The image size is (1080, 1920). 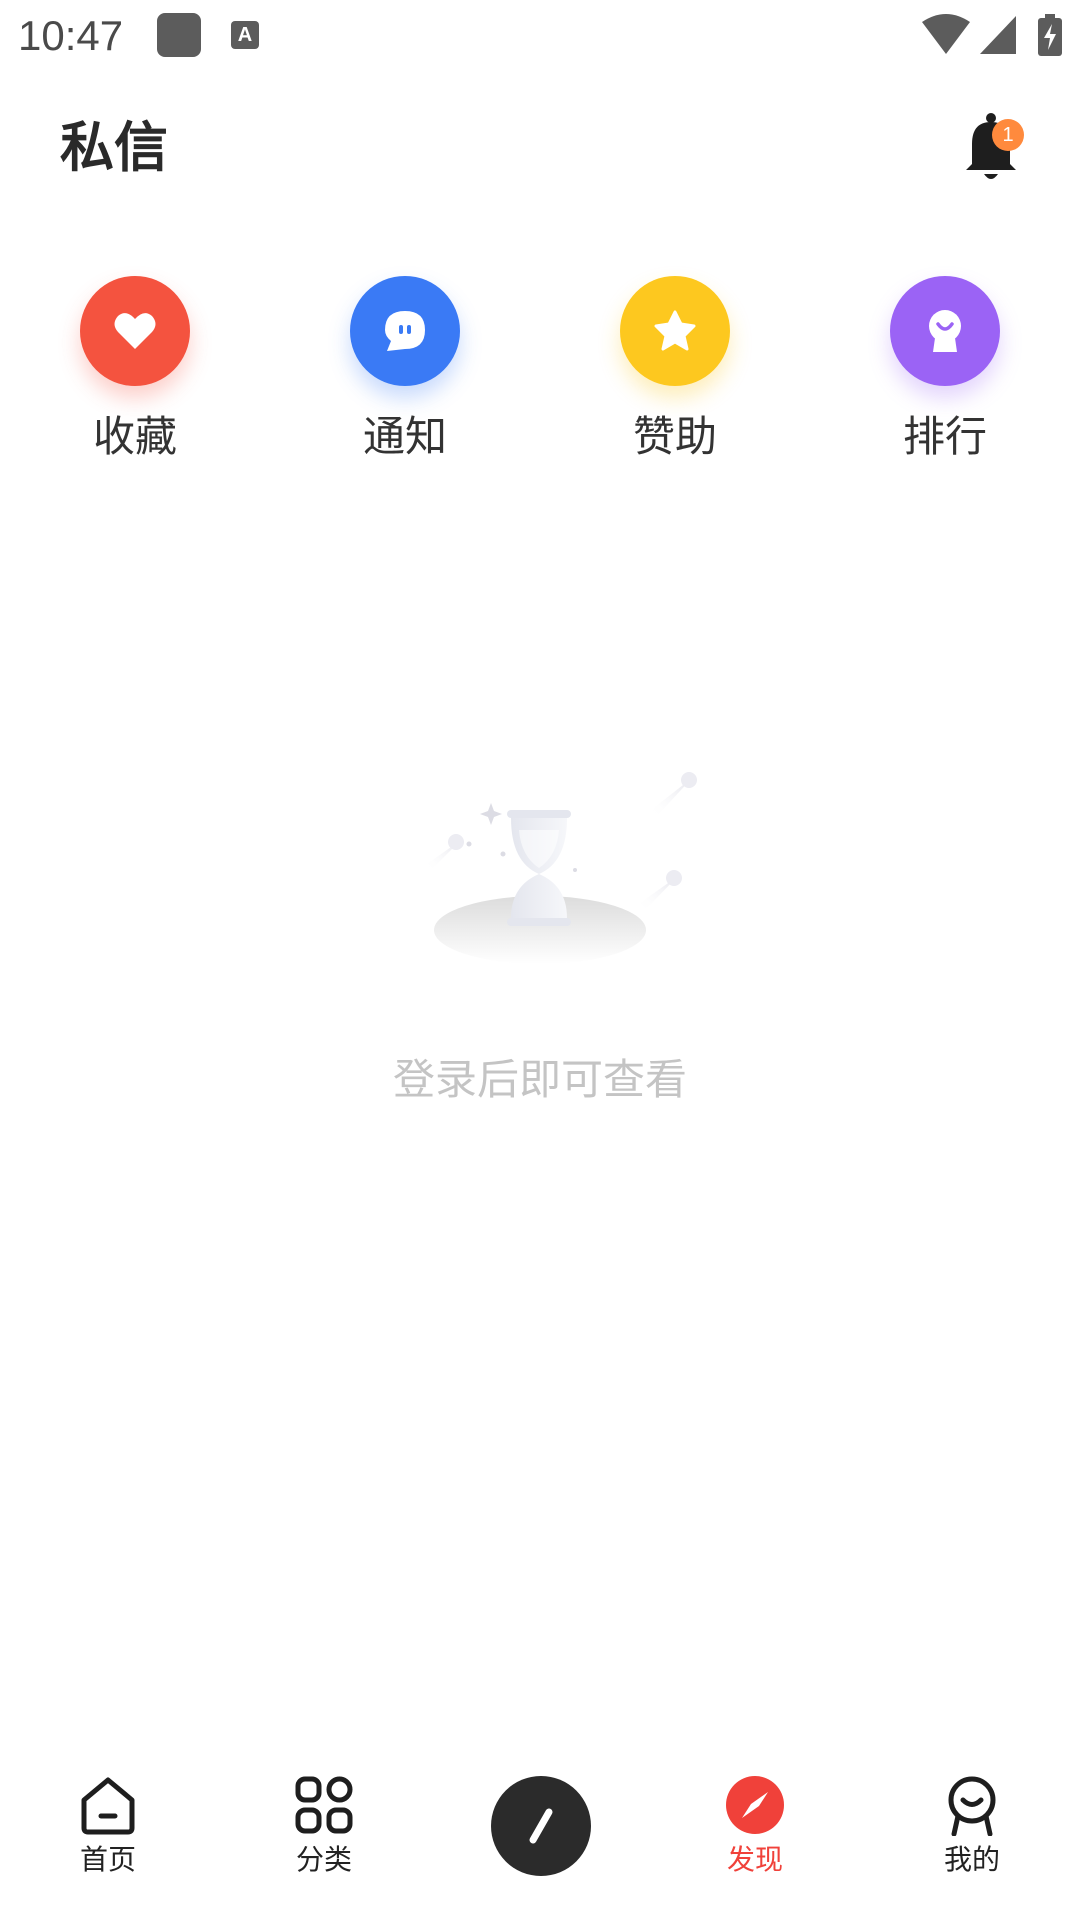 I want to click on heart-icon, so click(x=135, y=331).